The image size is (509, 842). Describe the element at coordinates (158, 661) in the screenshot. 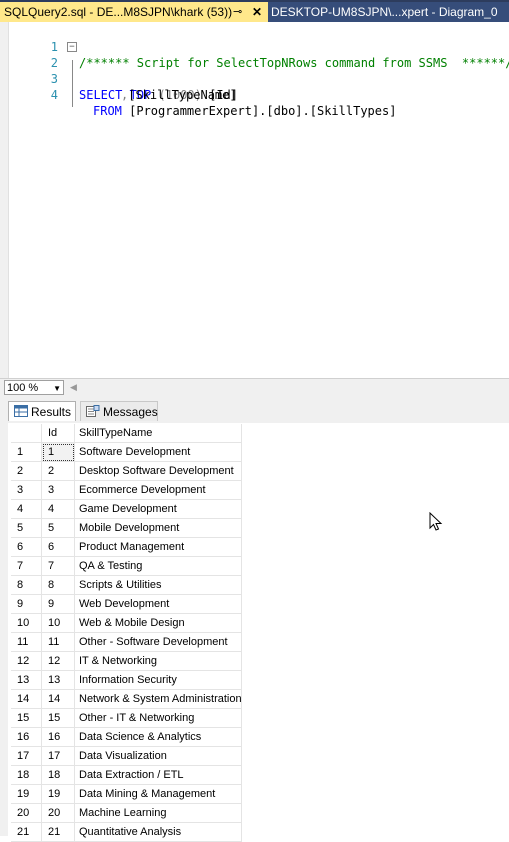

I see `skilltypename-cell: IT & Networking` at that location.